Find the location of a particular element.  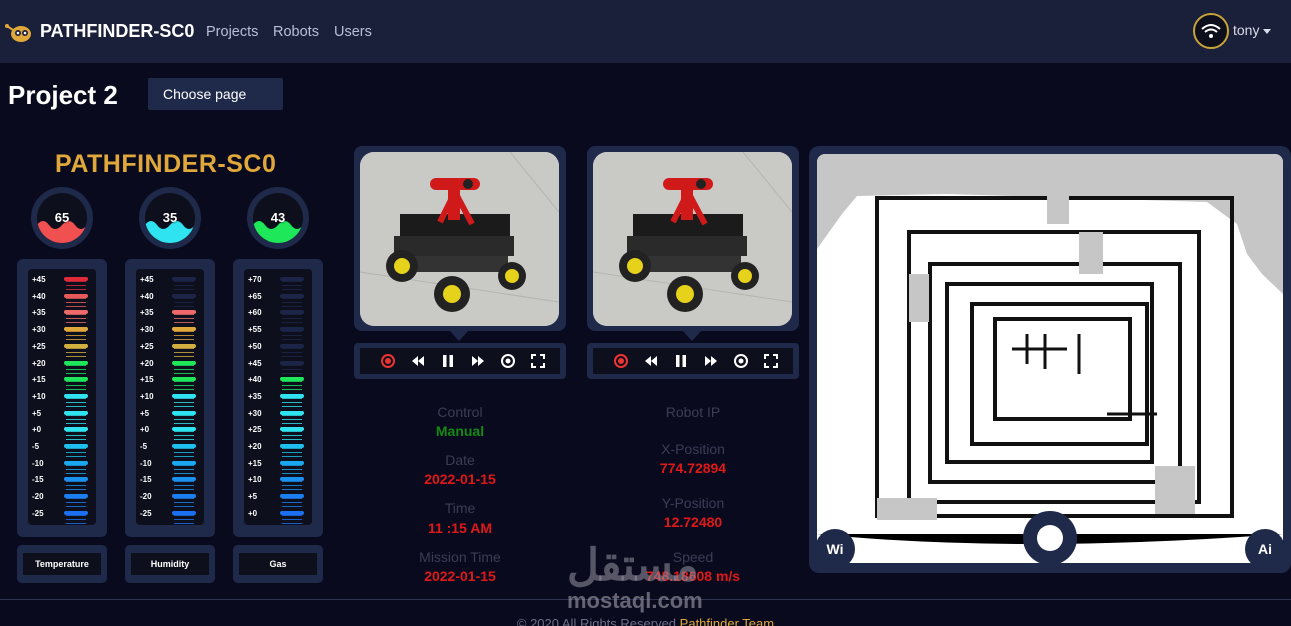

nav-link-users: Users is located at coordinates (353, 32).